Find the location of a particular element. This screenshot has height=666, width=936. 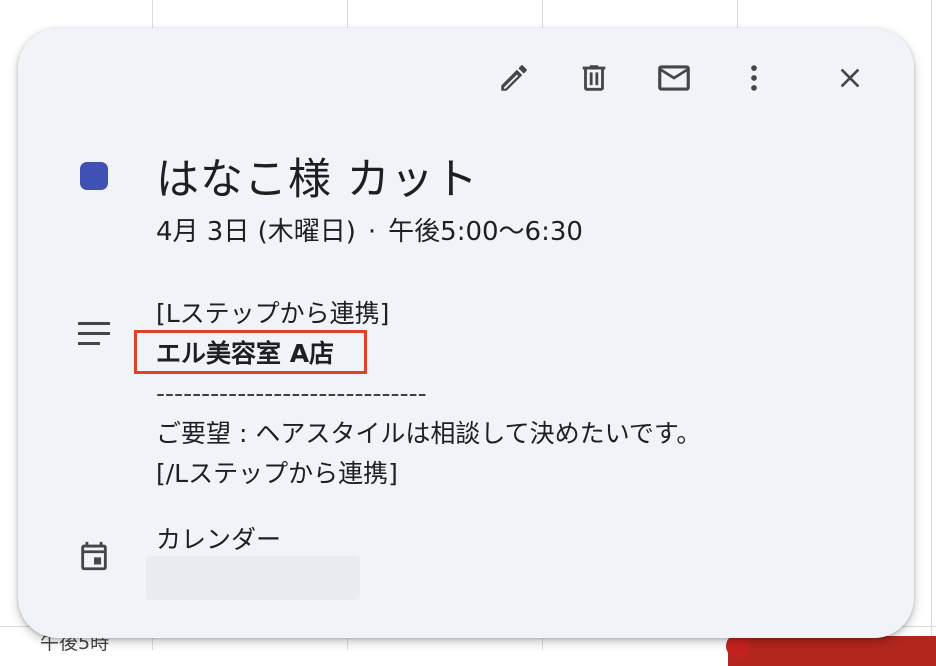

close-icon is located at coordinates (850, 78).